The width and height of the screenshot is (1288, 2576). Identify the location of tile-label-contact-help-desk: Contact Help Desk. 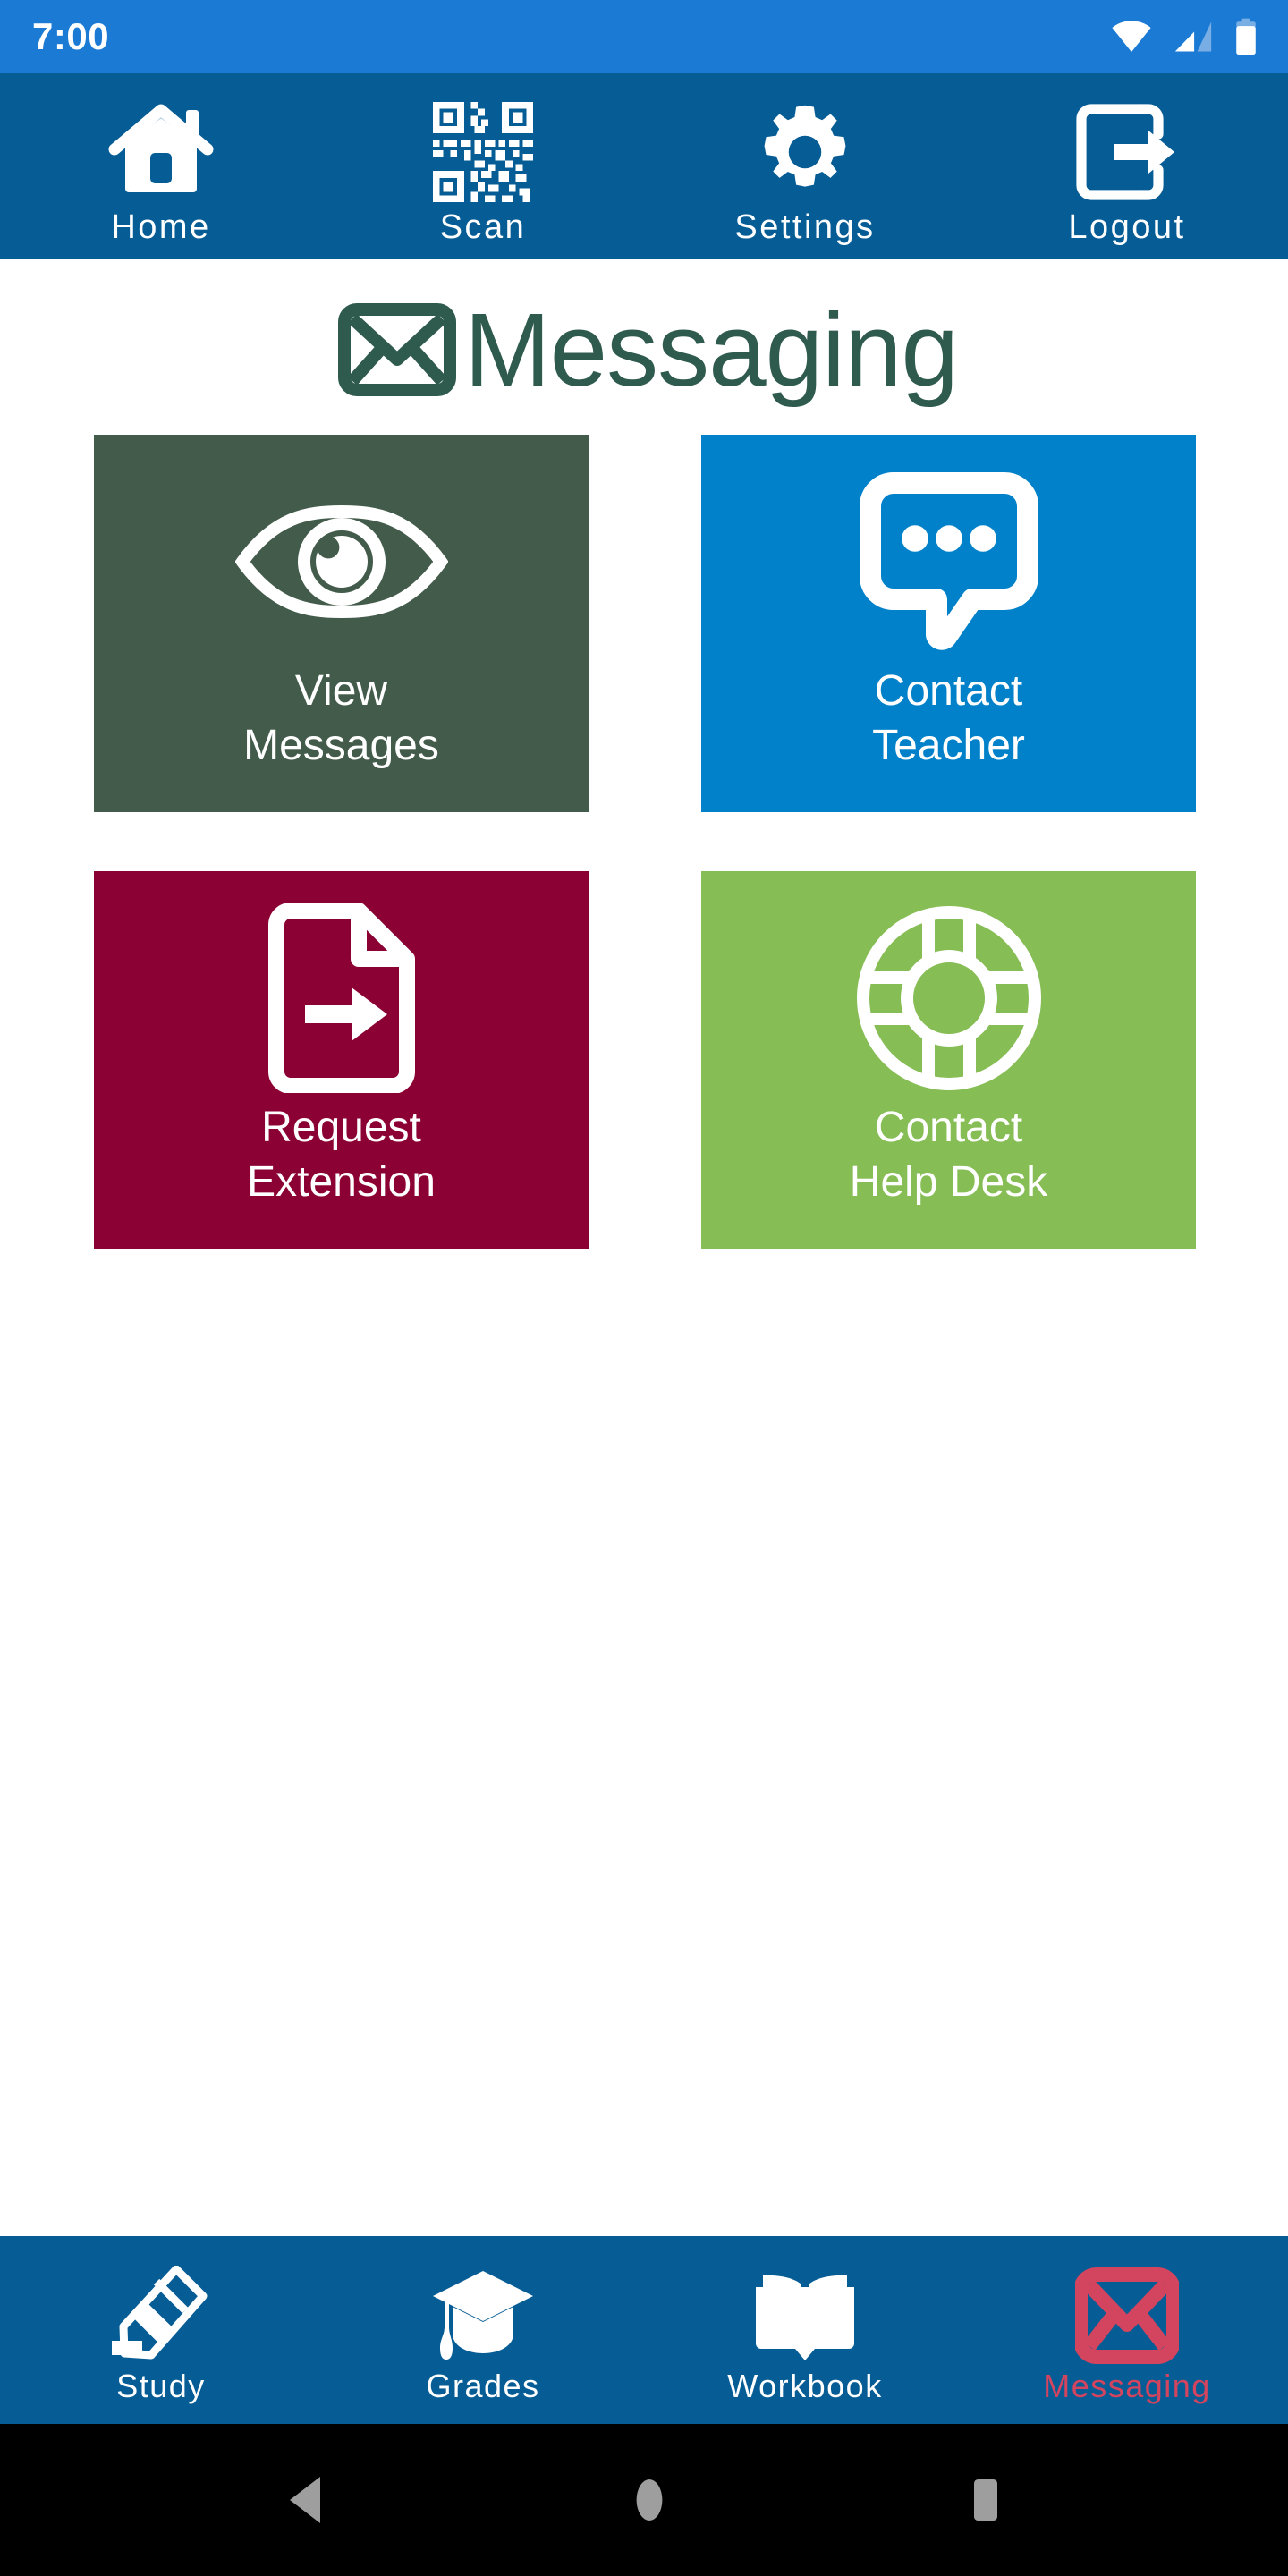
(948, 1155).